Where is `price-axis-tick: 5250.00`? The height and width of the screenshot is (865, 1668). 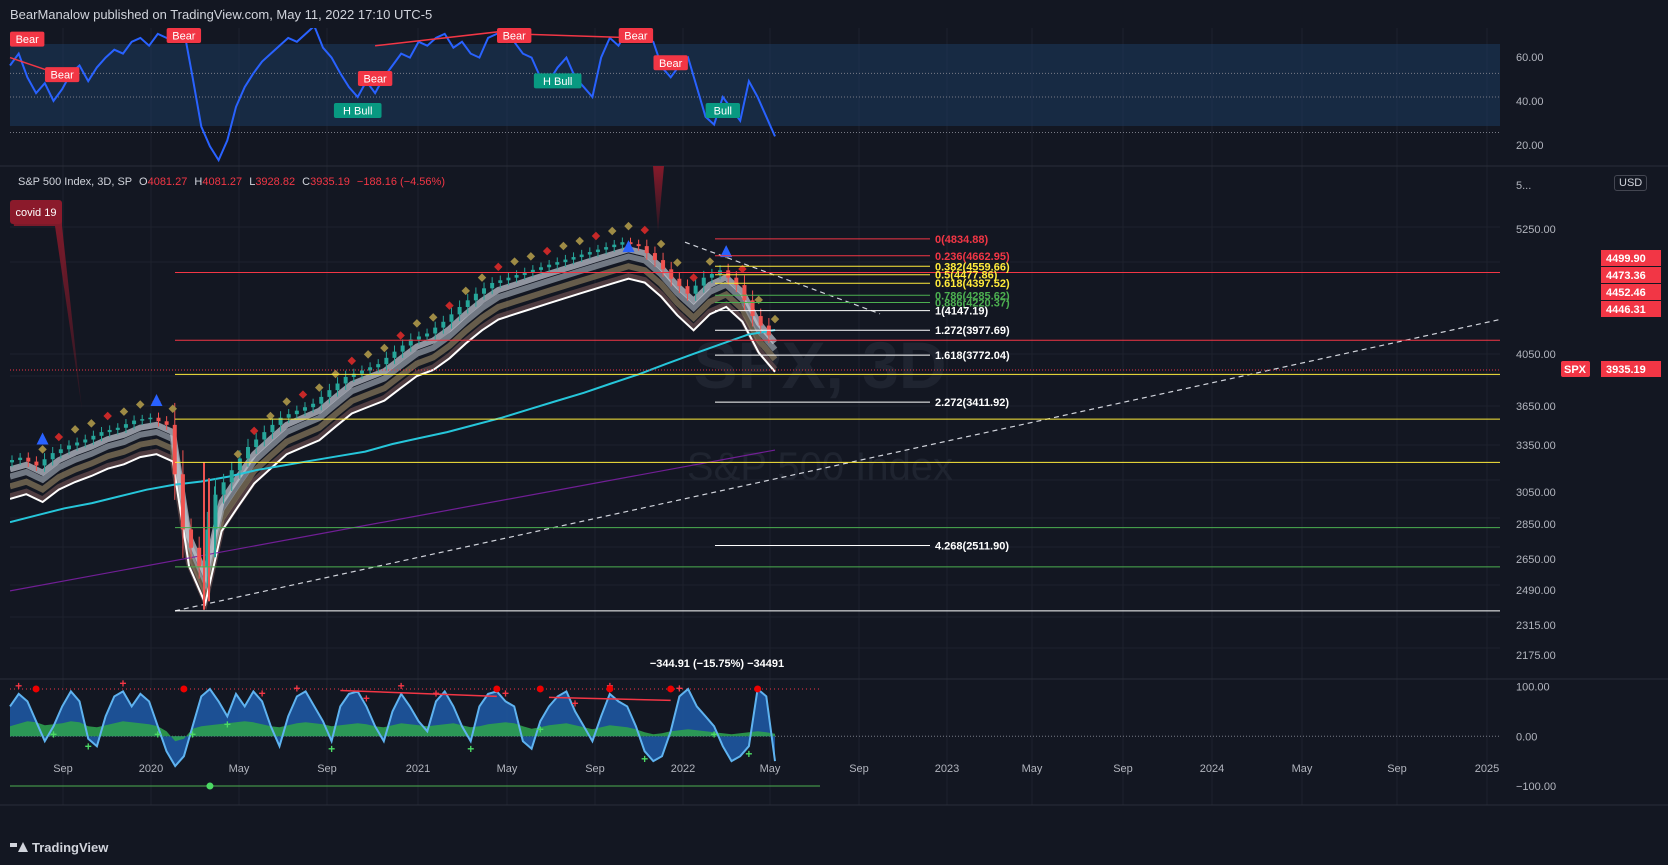 price-axis-tick: 5250.00 is located at coordinates (1536, 230).